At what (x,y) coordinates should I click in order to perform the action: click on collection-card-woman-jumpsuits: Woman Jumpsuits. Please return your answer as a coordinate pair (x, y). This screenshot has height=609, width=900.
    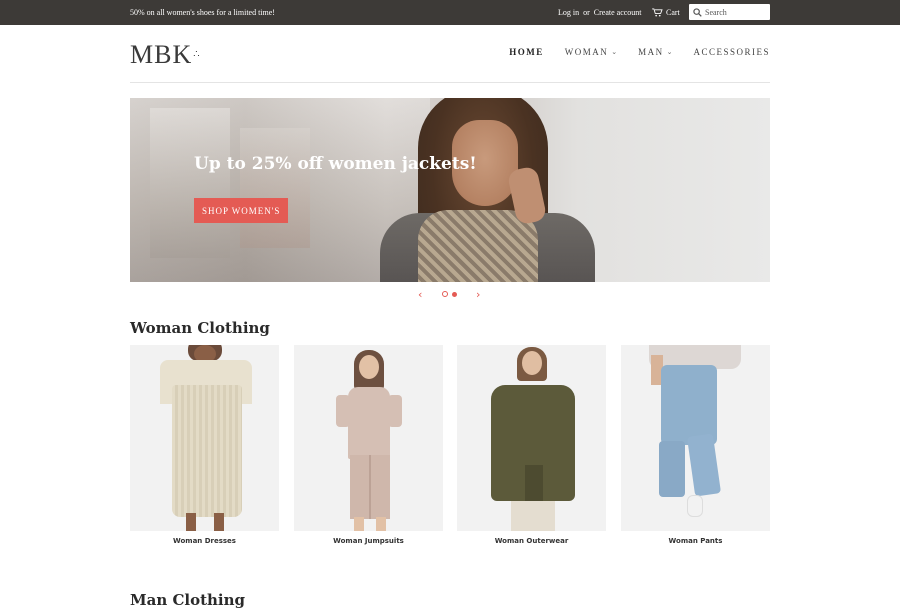
    Looking at the image, I should click on (368, 445).